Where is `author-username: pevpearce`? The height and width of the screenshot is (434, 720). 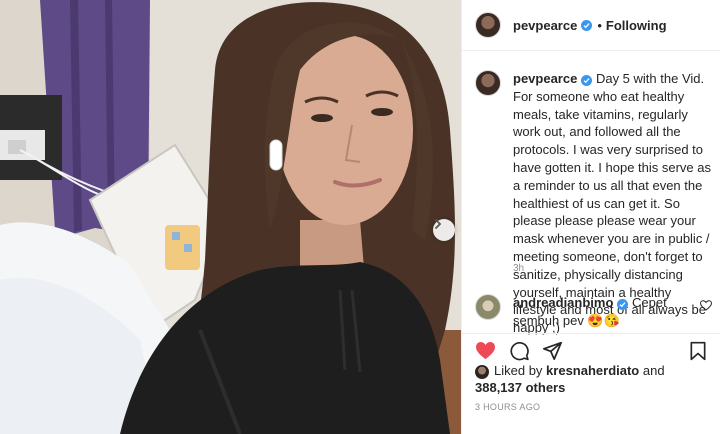 author-username: pevpearce is located at coordinates (545, 25).